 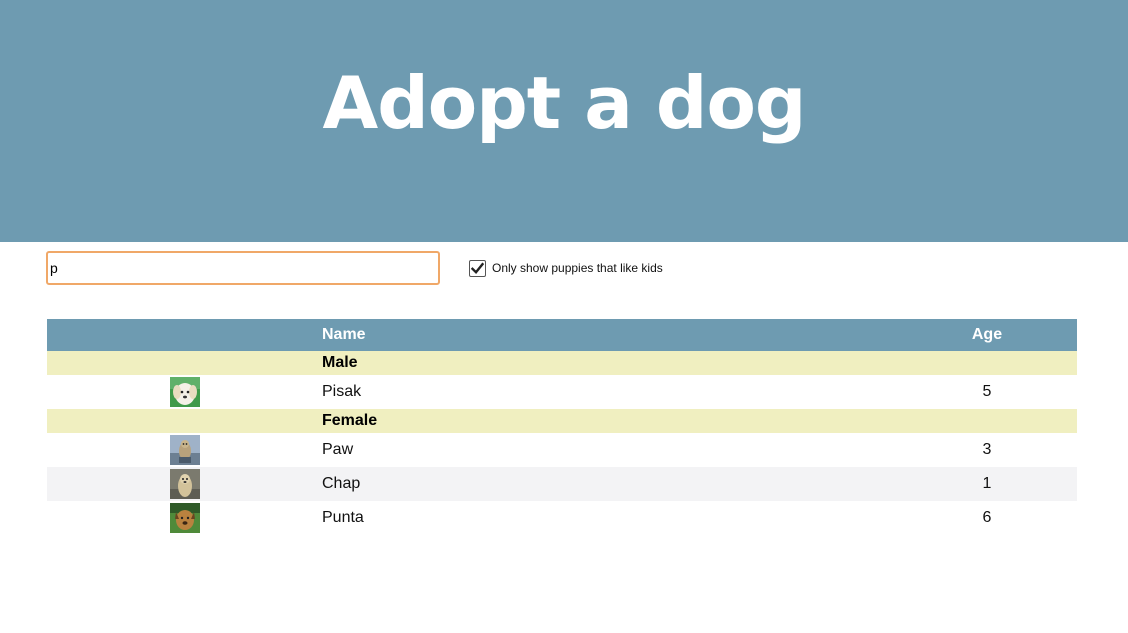 I want to click on group-label: Female, so click(x=699, y=421).